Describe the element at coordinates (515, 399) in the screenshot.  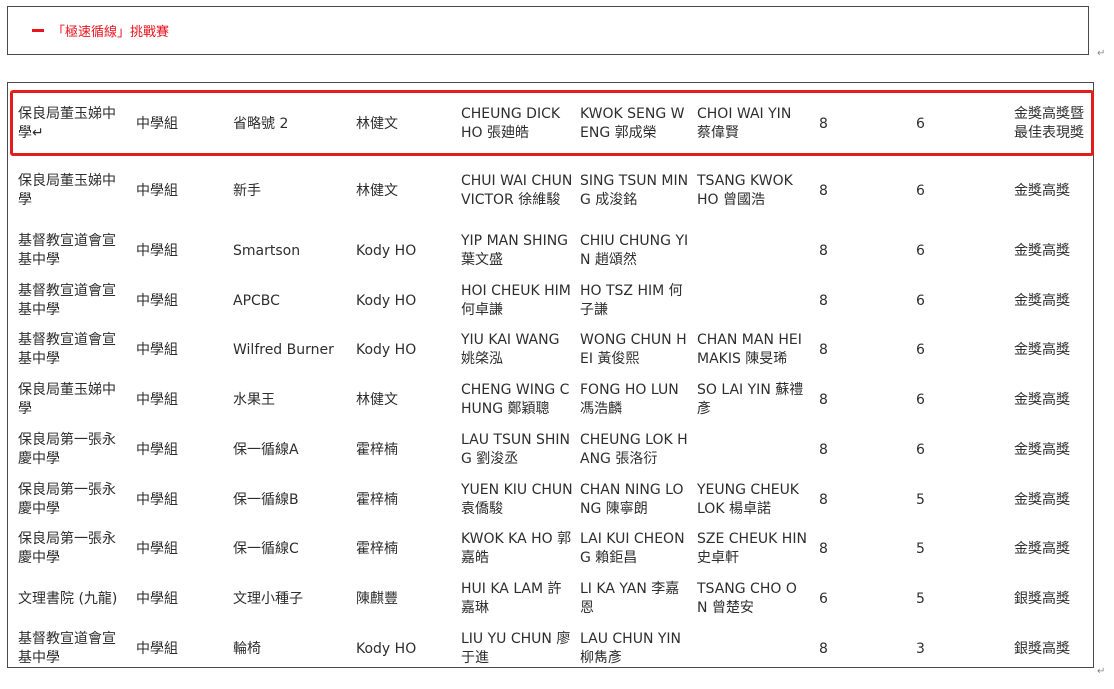
I see `member1-cell: CHENG WING CHUNG 鄭穎聰` at that location.